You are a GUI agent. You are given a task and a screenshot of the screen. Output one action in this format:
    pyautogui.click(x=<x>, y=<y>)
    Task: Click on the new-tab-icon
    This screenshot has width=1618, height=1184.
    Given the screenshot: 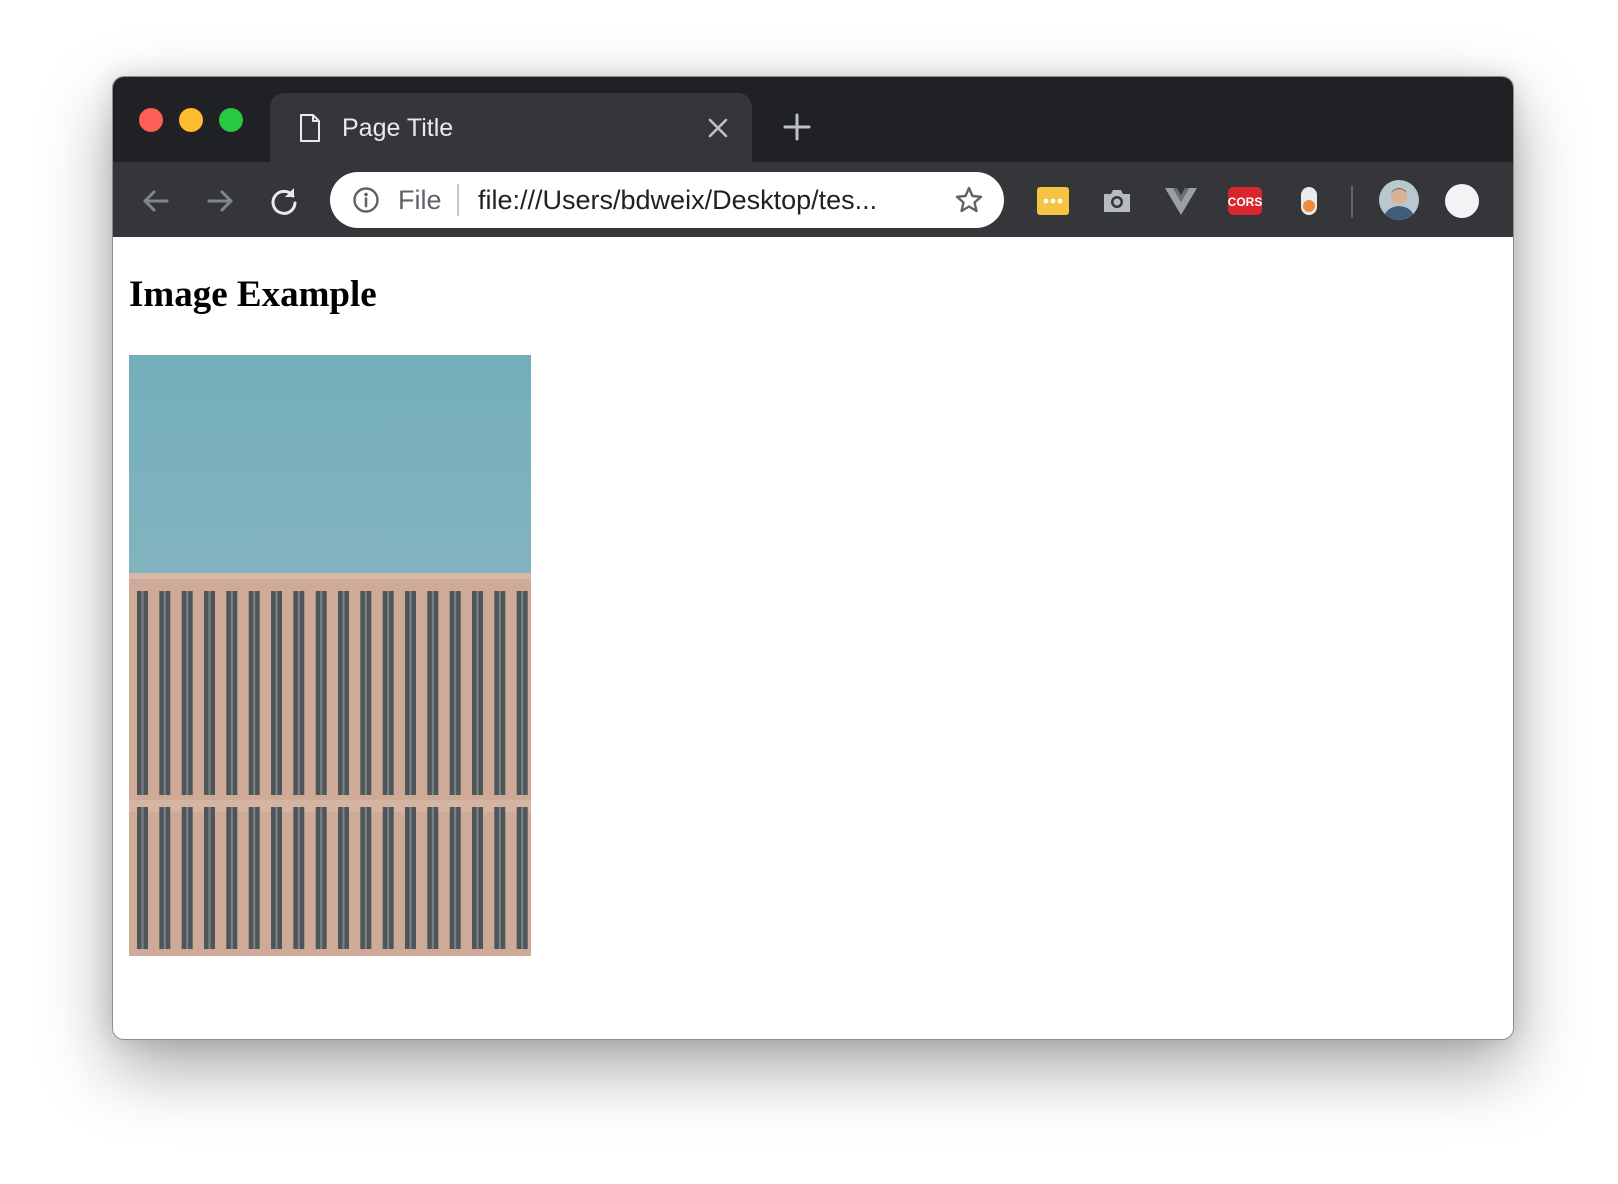 What is the action you would take?
    pyautogui.click(x=797, y=127)
    